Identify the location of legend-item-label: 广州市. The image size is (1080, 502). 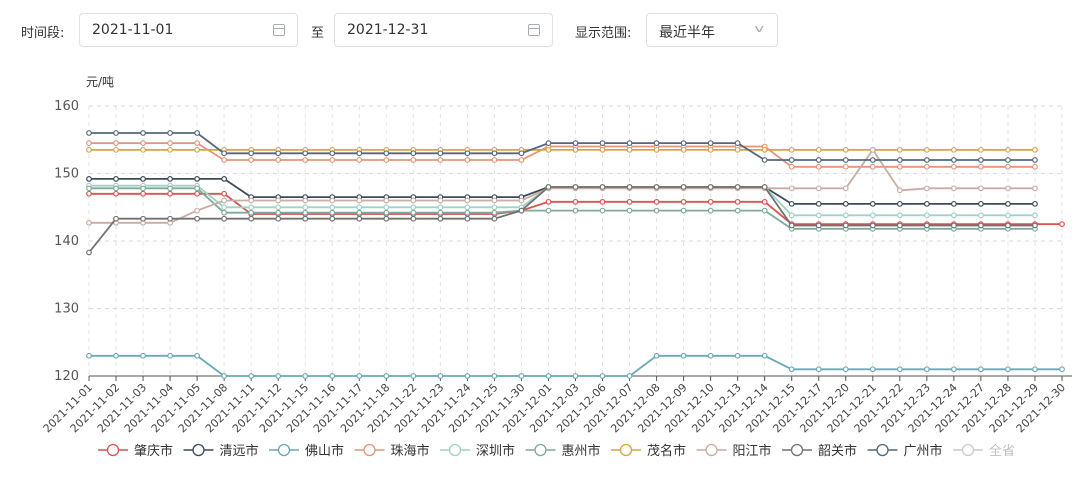
(923, 451).